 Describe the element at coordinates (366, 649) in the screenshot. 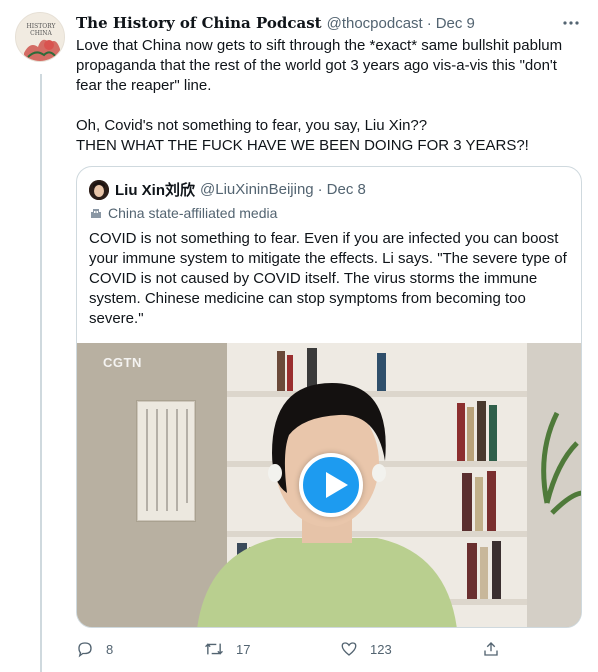

I see `like-button: 123` at that location.